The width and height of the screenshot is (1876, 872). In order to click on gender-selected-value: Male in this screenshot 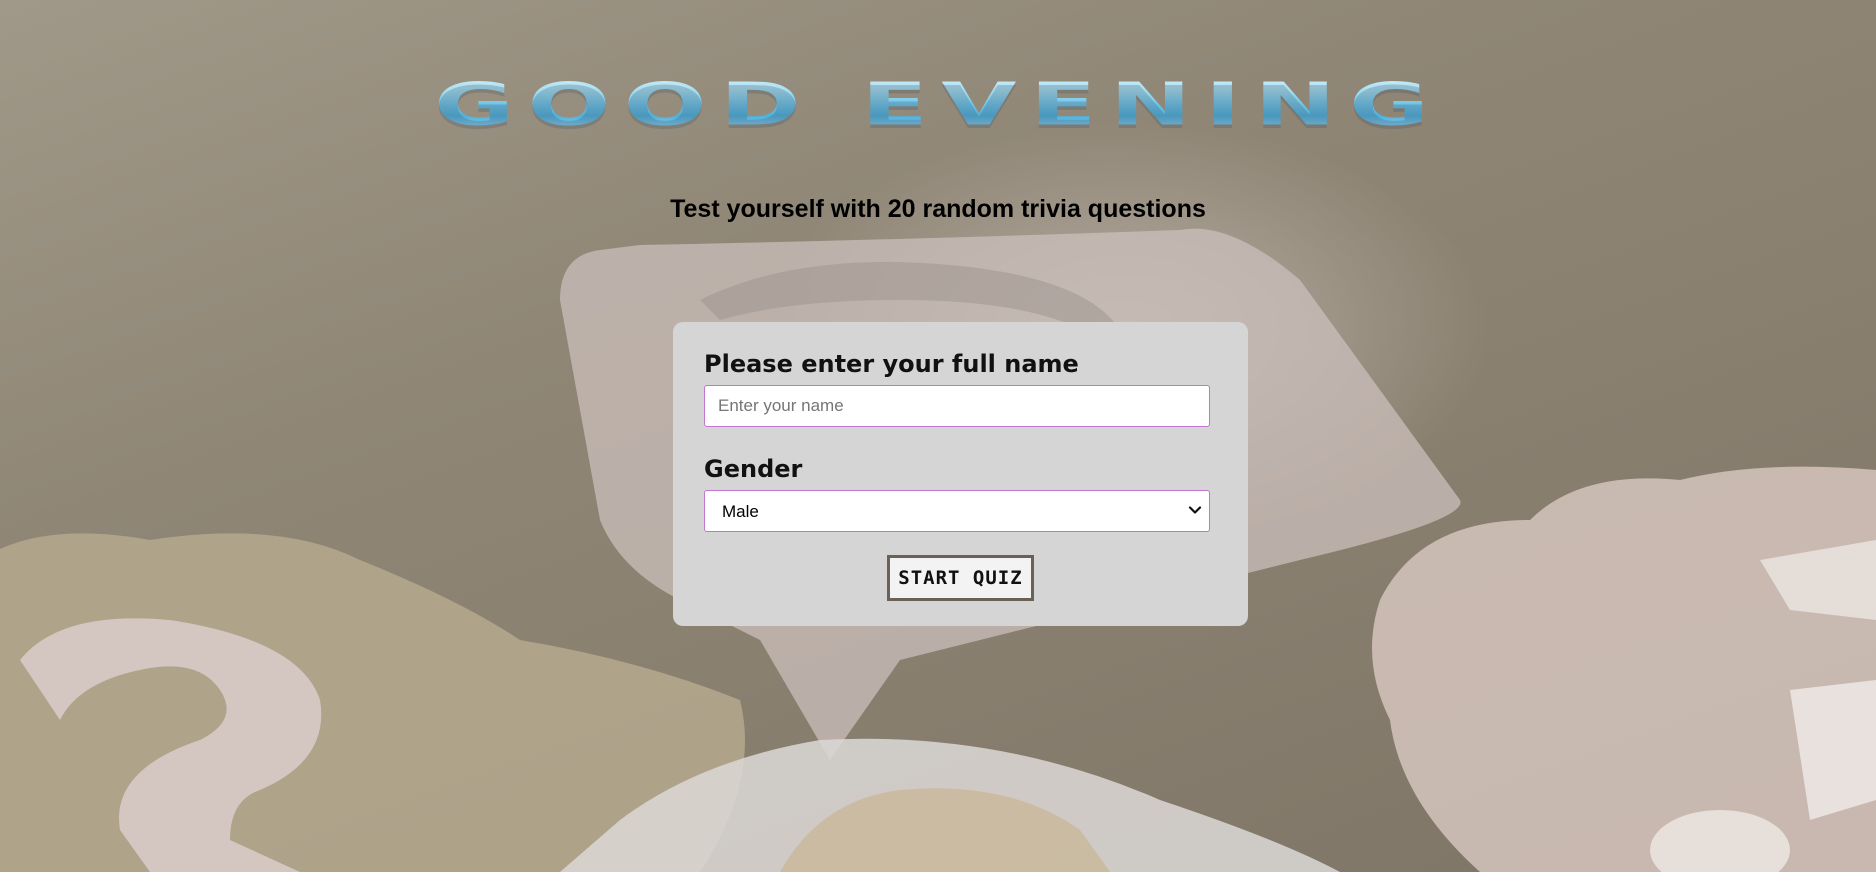, I will do `click(740, 511)`.